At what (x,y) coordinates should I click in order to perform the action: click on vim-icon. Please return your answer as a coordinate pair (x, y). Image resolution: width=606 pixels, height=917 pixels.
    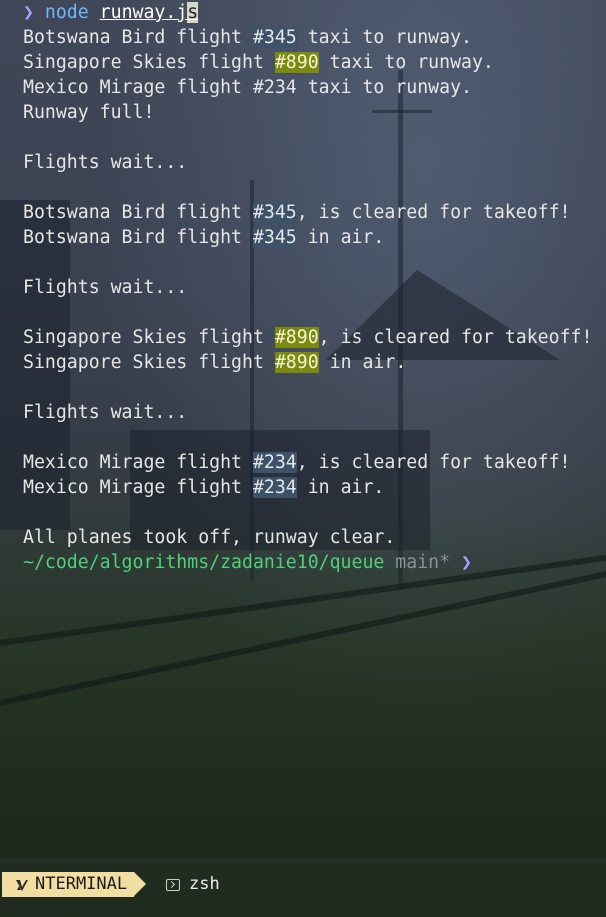
    Looking at the image, I should click on (22, 885).